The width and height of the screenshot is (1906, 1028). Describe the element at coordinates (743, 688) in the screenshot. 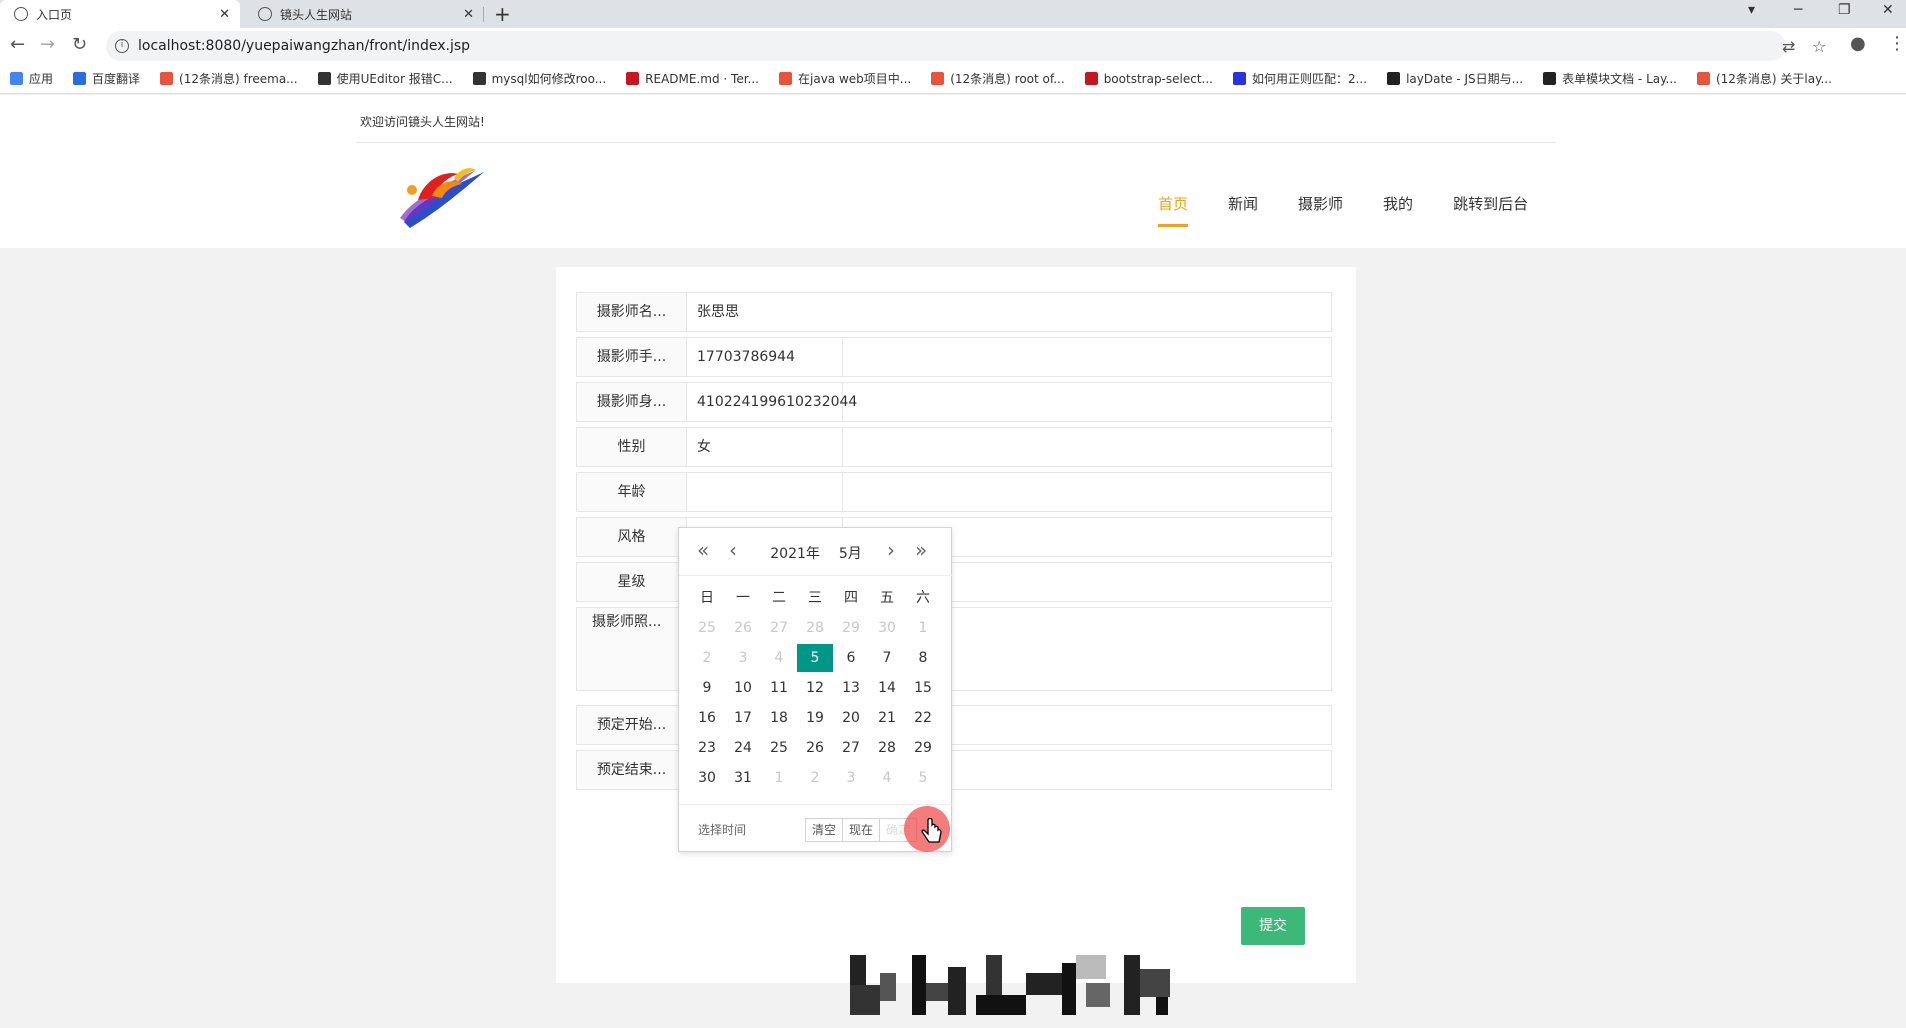

I see `calendar-day: 10` at that location.